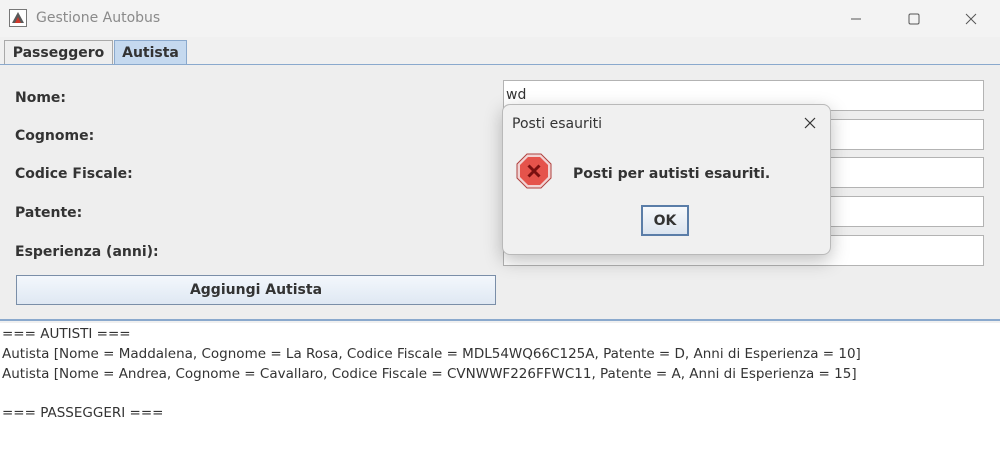  I want to click on maximize-icon, so click(914, 18).